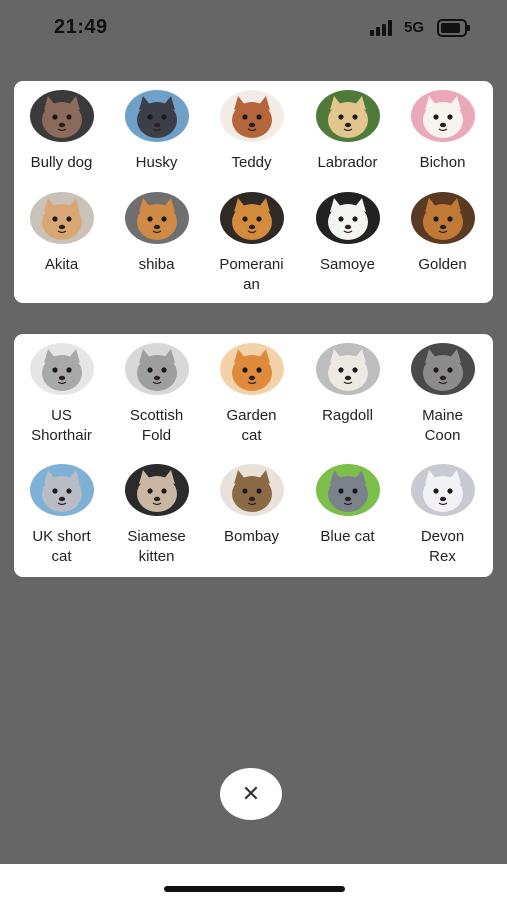 The image size is (507, 900). What do you see at coordinates (61, 162) in the screenshot?
I see `pet-label: Bully dog` at bounding box center [61, 162].